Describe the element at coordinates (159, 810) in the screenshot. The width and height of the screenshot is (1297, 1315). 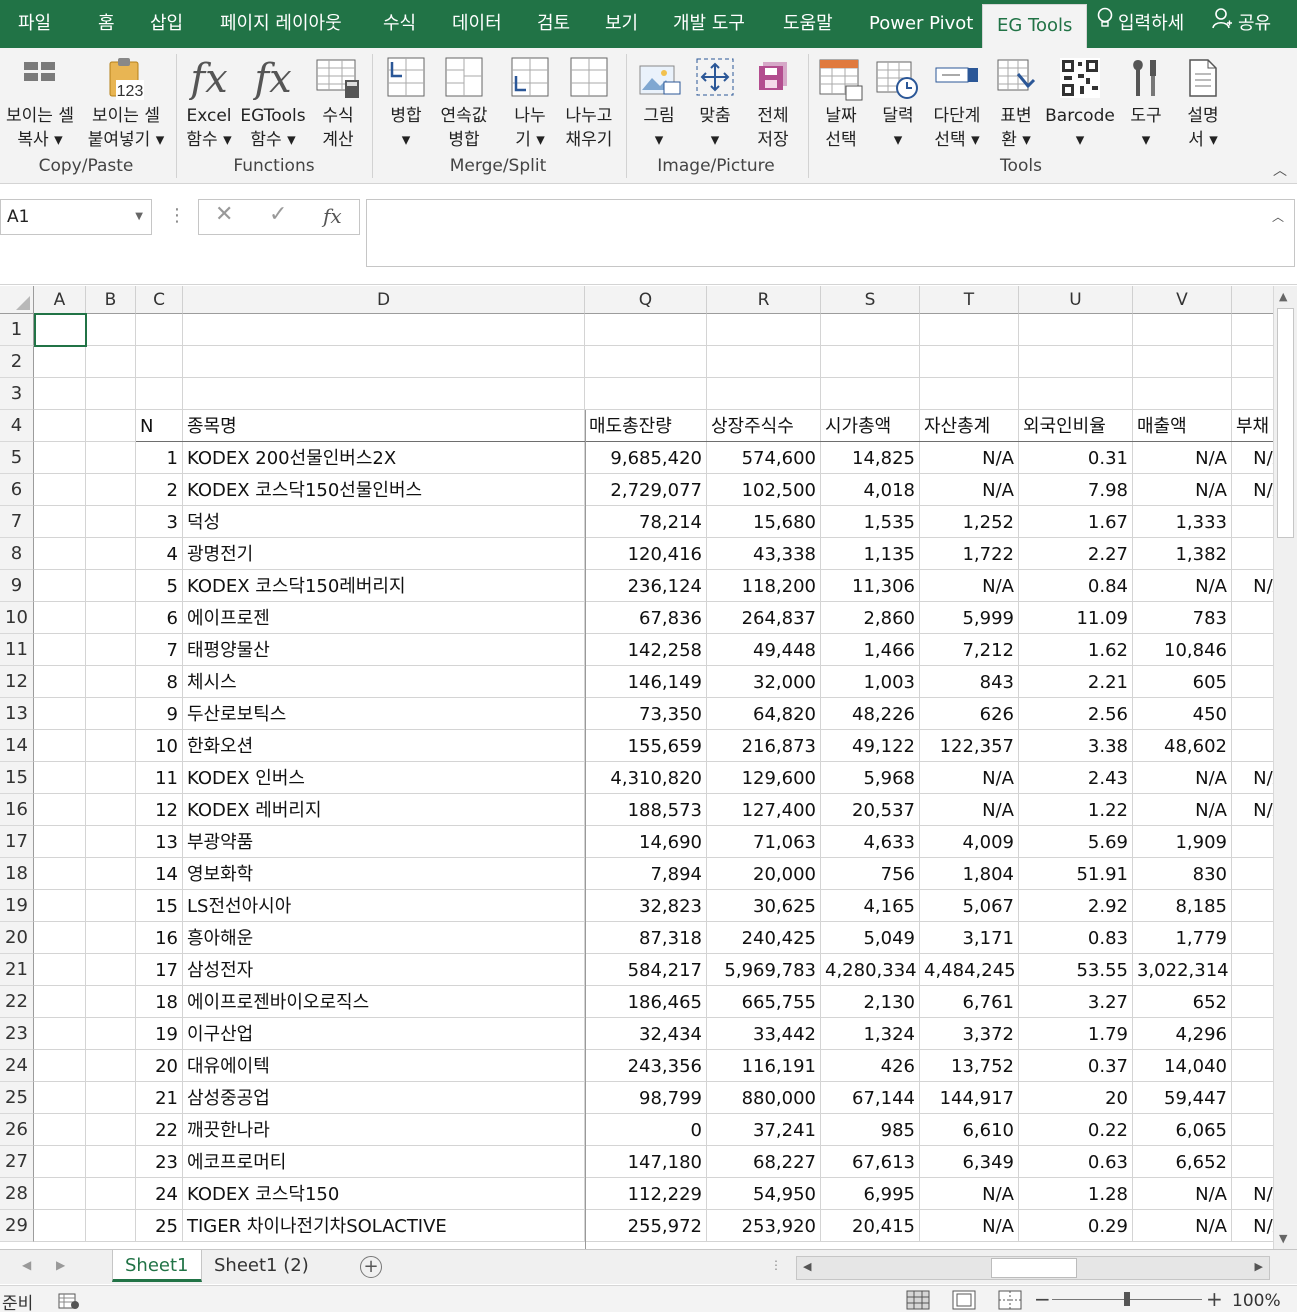
I see `table-cell: 12` at that location.